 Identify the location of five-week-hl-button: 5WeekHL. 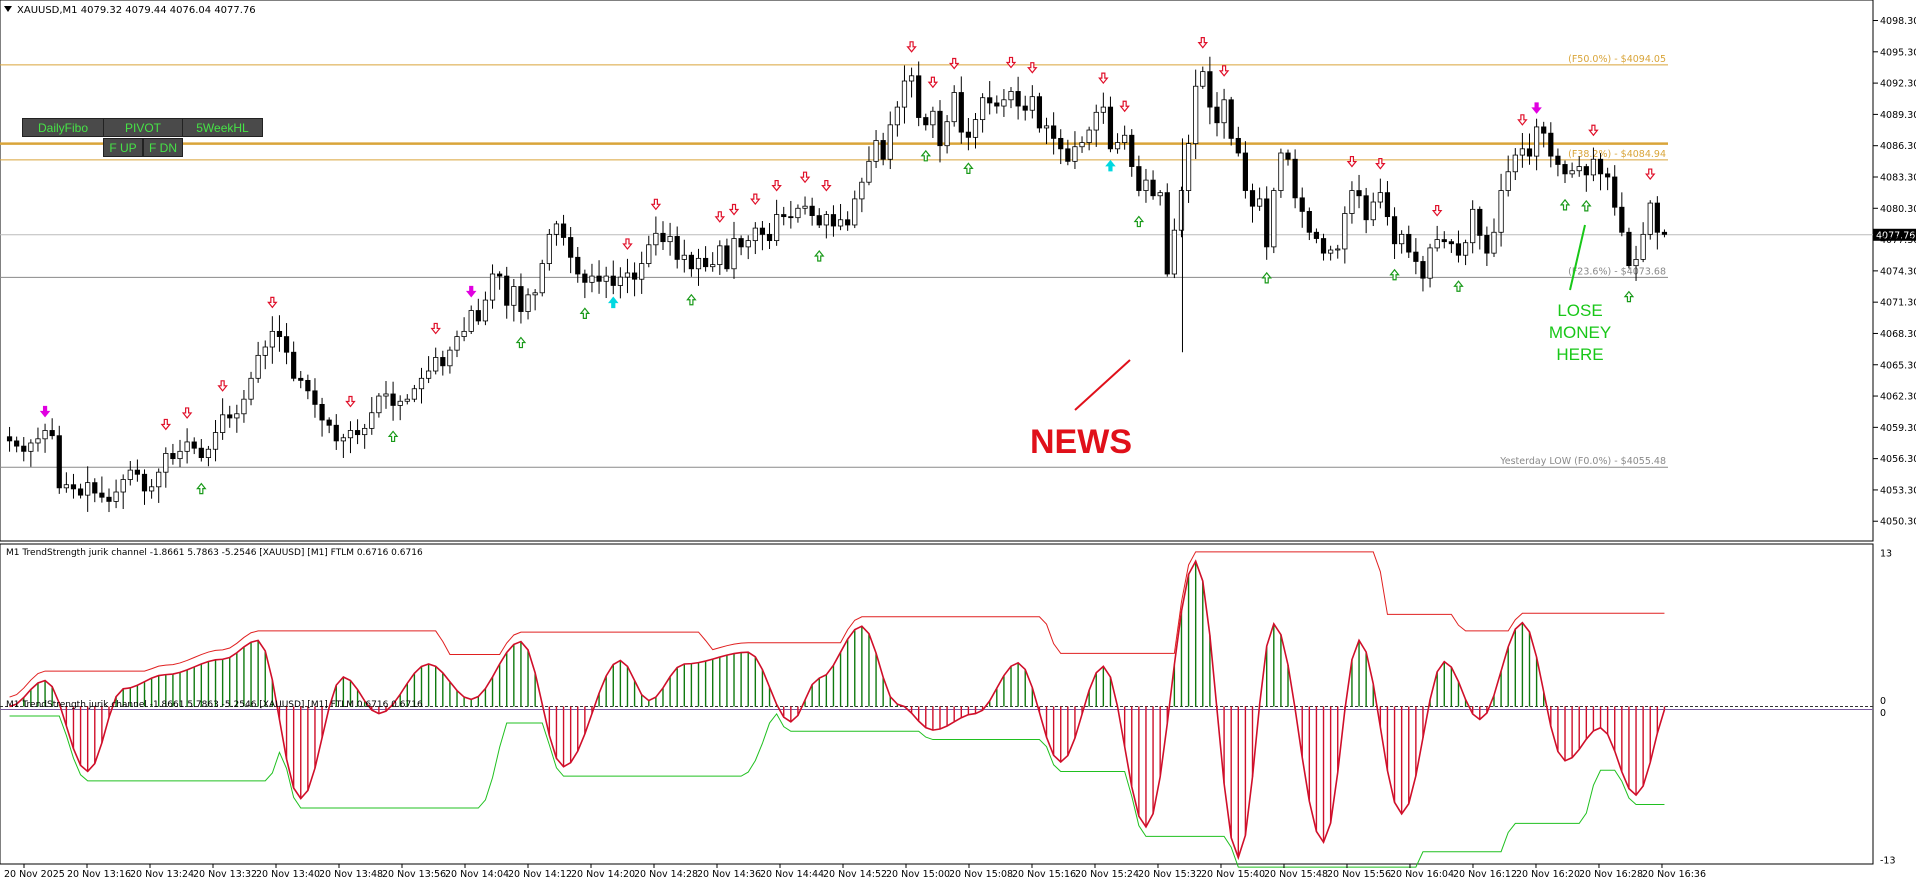
(222, 127).